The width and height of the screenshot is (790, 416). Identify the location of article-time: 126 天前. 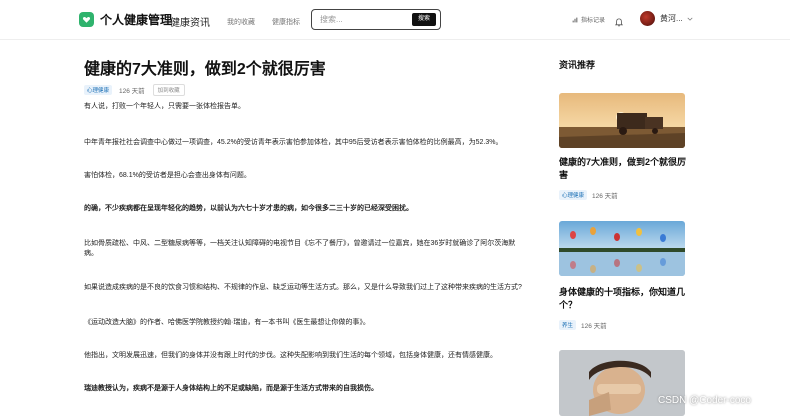
(132, 91).